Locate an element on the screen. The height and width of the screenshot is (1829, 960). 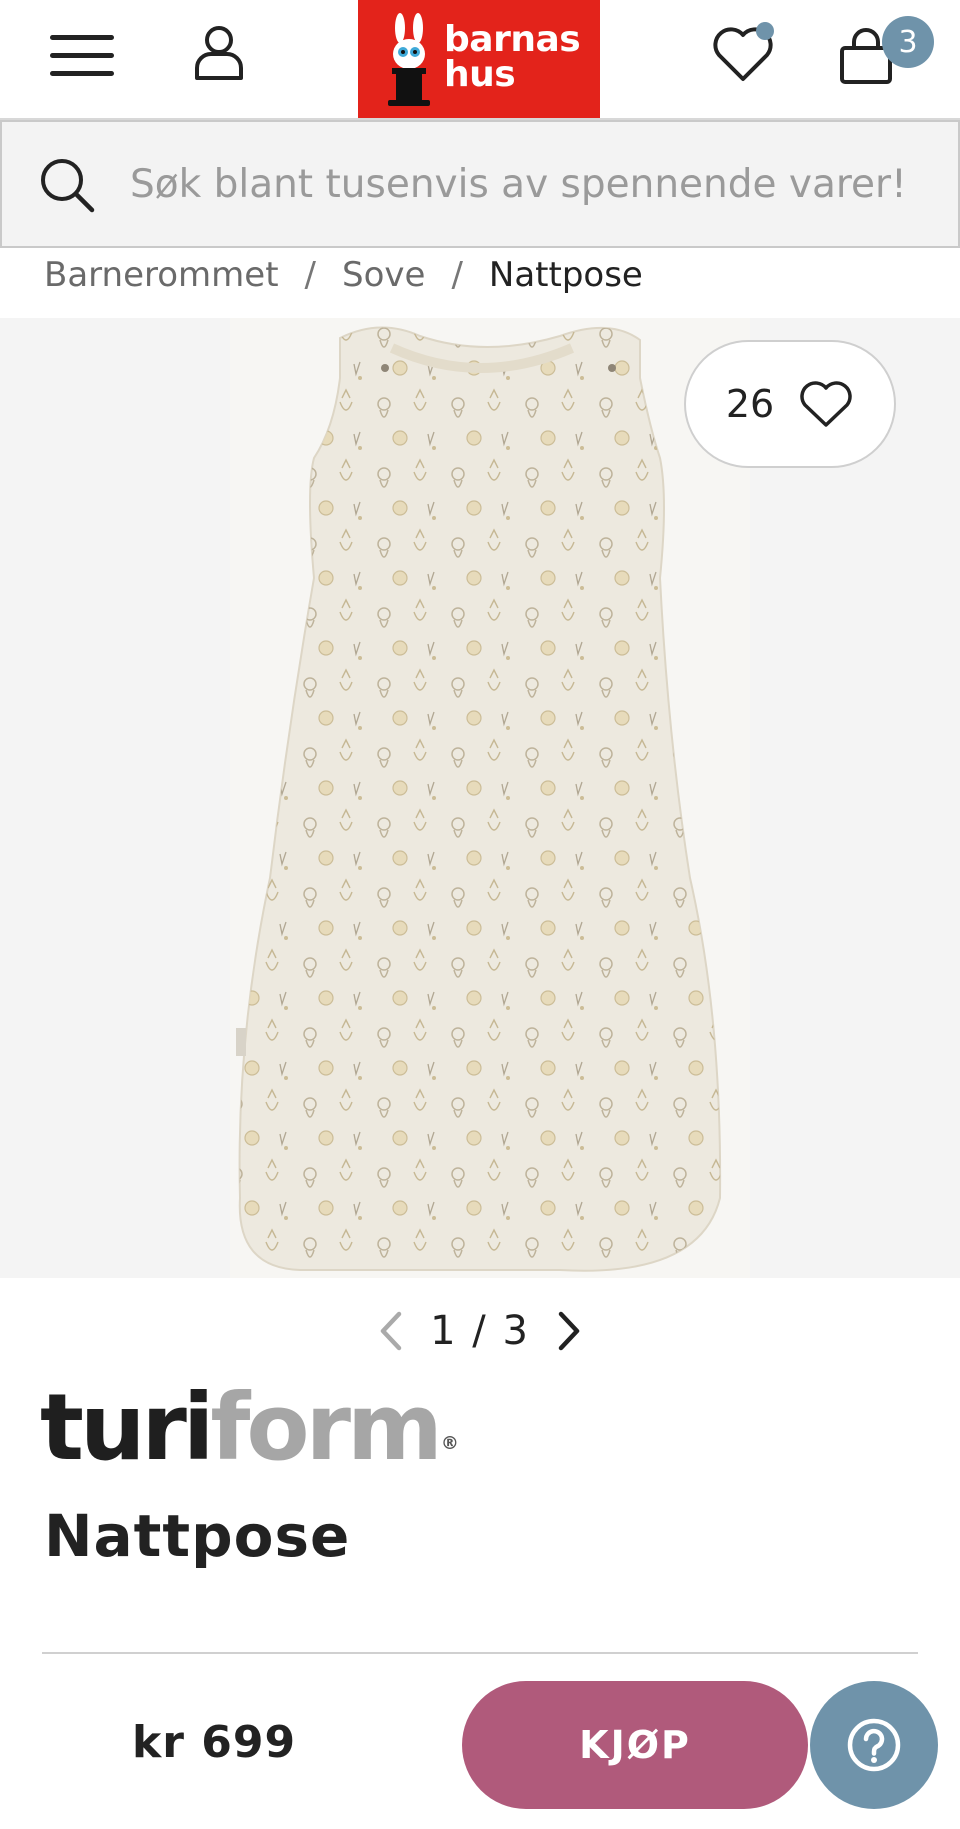
previous-image-button is located at coordinates (390, 1331).